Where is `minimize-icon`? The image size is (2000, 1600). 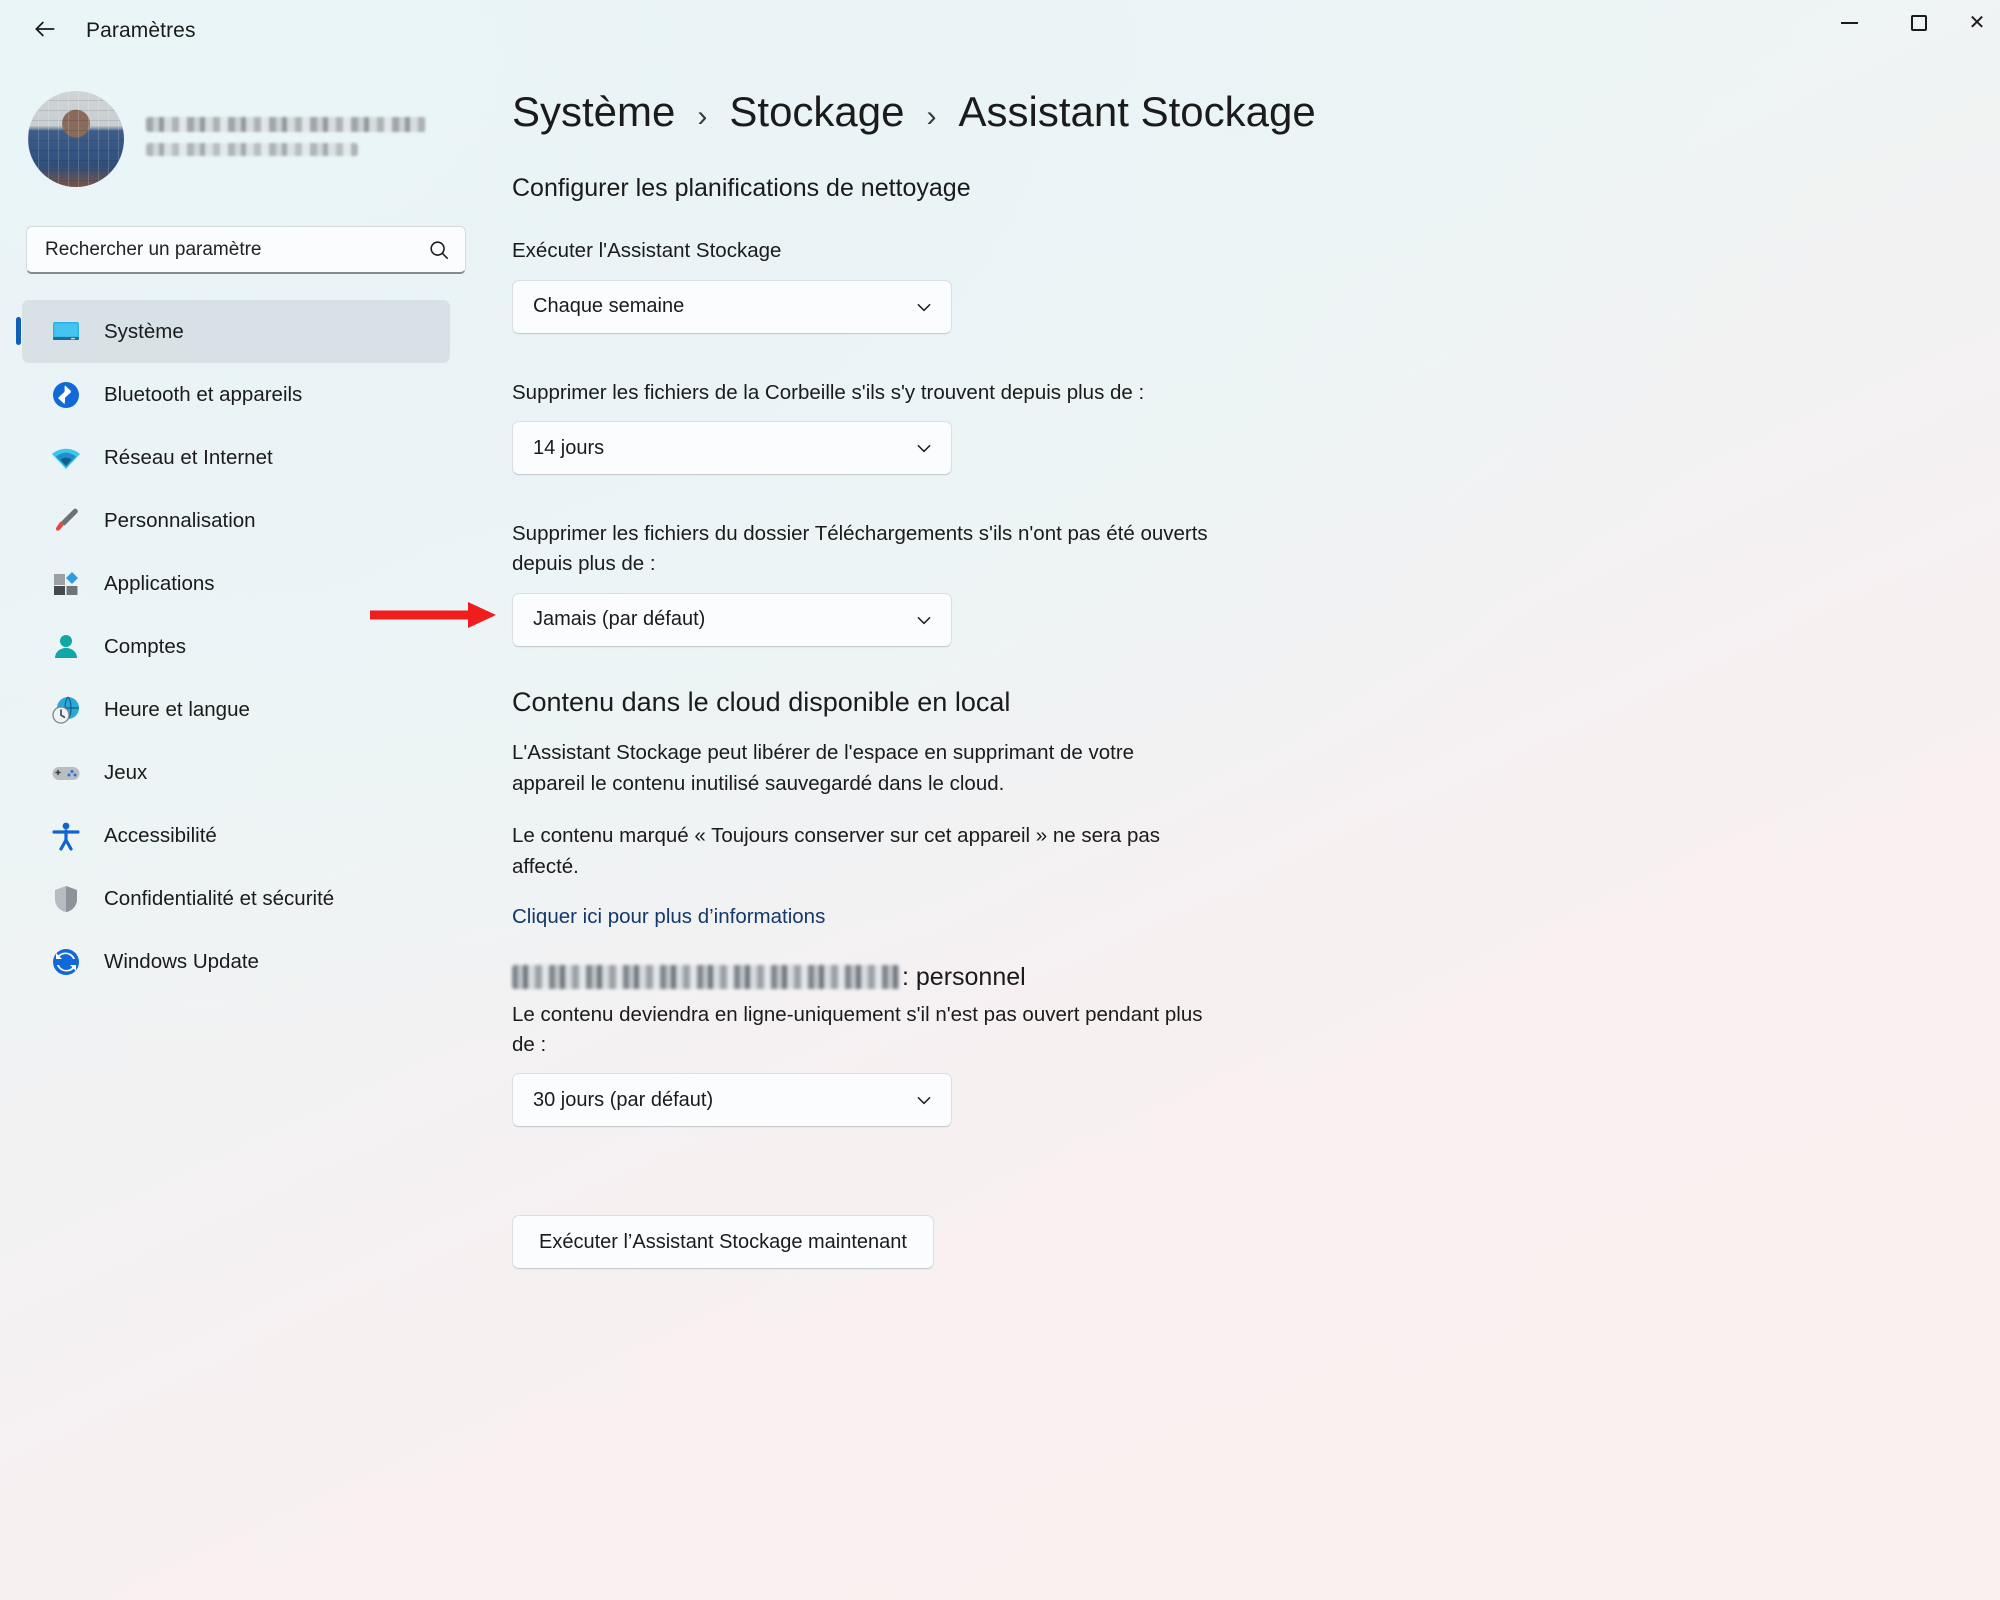 minimize-icon is located at coordinates (1849, 23).